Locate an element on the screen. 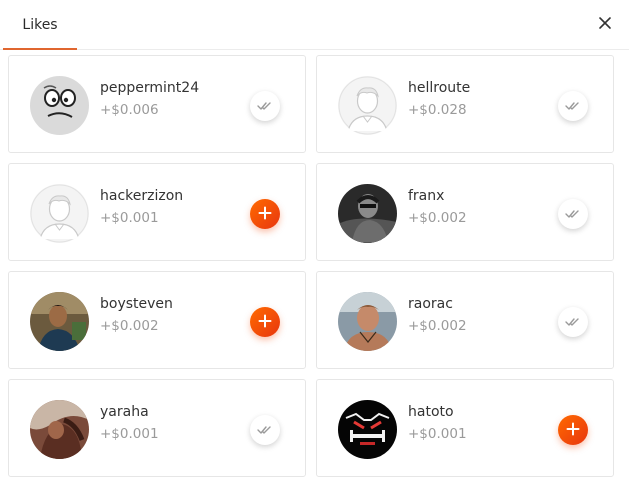 The height and width of the screenshot is (492, 629). user-card-hatoto: hatoto +$0.001 is located at coordinates (465, 428).